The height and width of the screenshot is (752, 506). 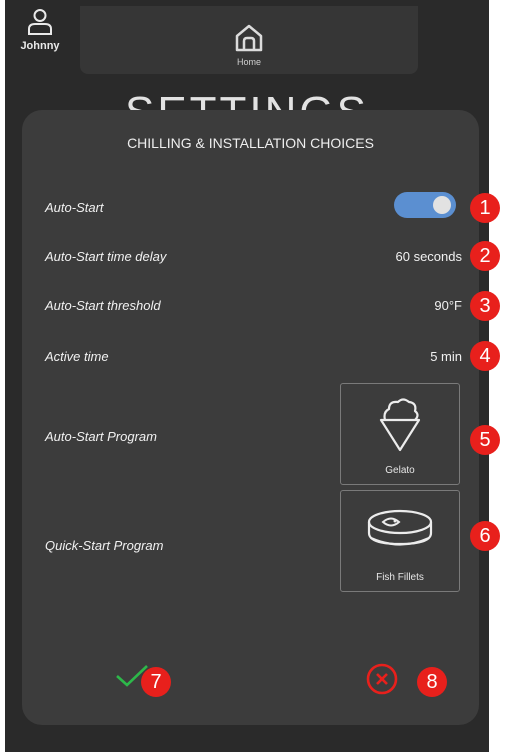 What do you see at coordinates (485, 536) in the screenshot?
I see `callout-badge-6: 6` at bounding box center [485, 536].